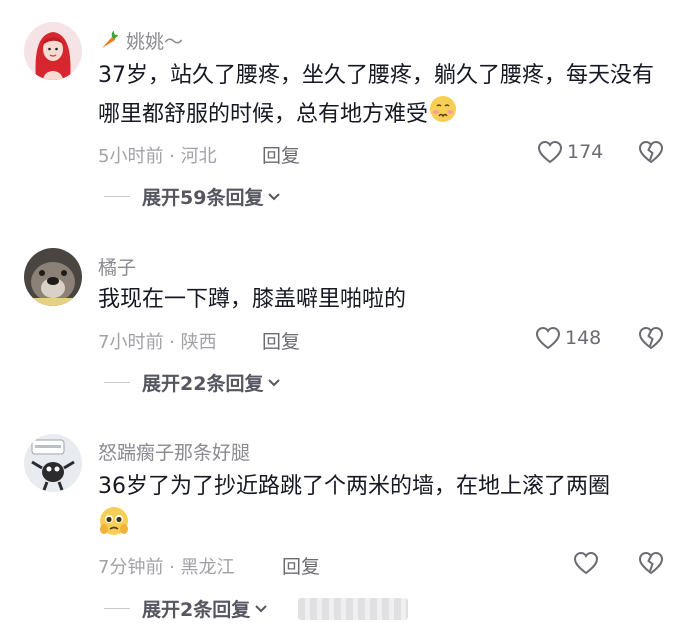 This screenshot has width=690, height=626. Describe the element at coordinates (114, 527) in the screenshot. I see `pleading-face-emoji-icon` at that location.